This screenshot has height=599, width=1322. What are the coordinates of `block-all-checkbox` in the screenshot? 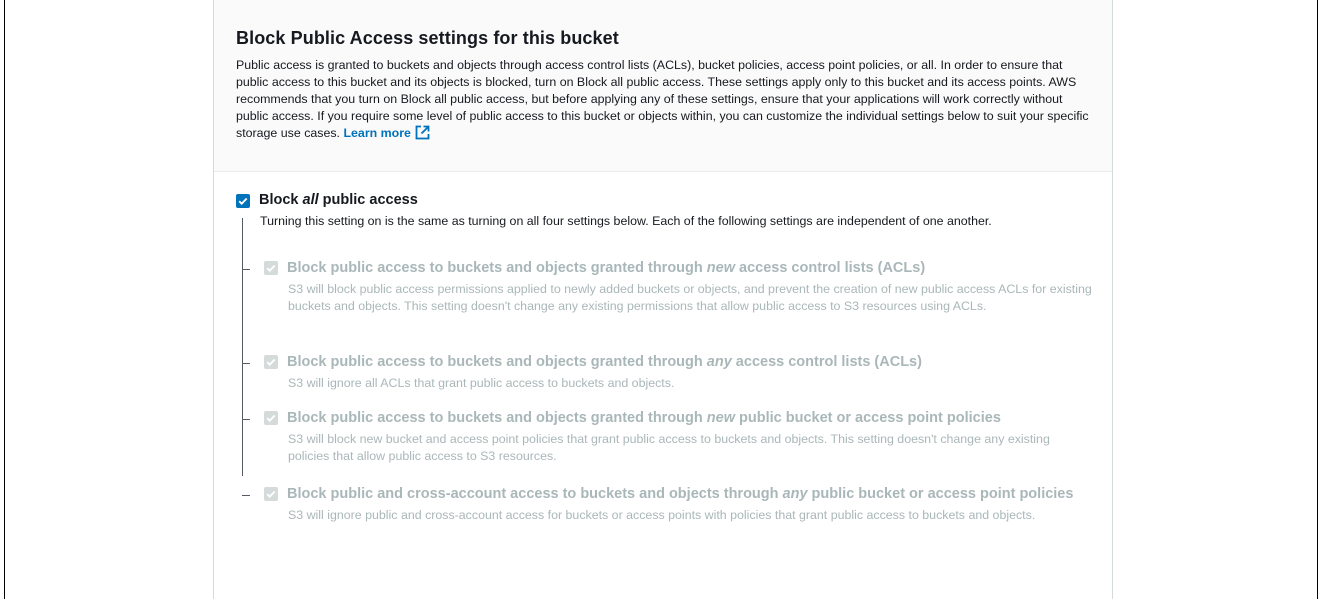 It's located at (243, 201).